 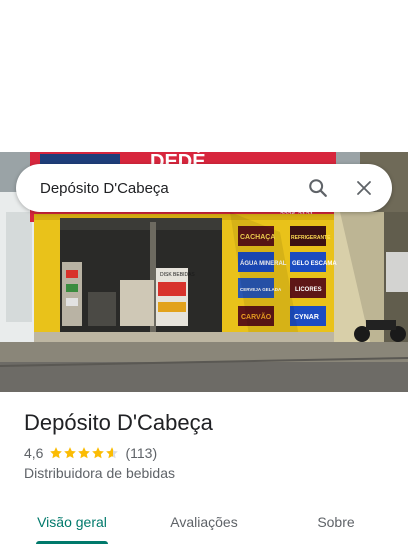 What do you see at coordinates (99, 473) in the screenshot?
I see `place-category: Distribuidora de bebidas` at bounding box center [99, 473].